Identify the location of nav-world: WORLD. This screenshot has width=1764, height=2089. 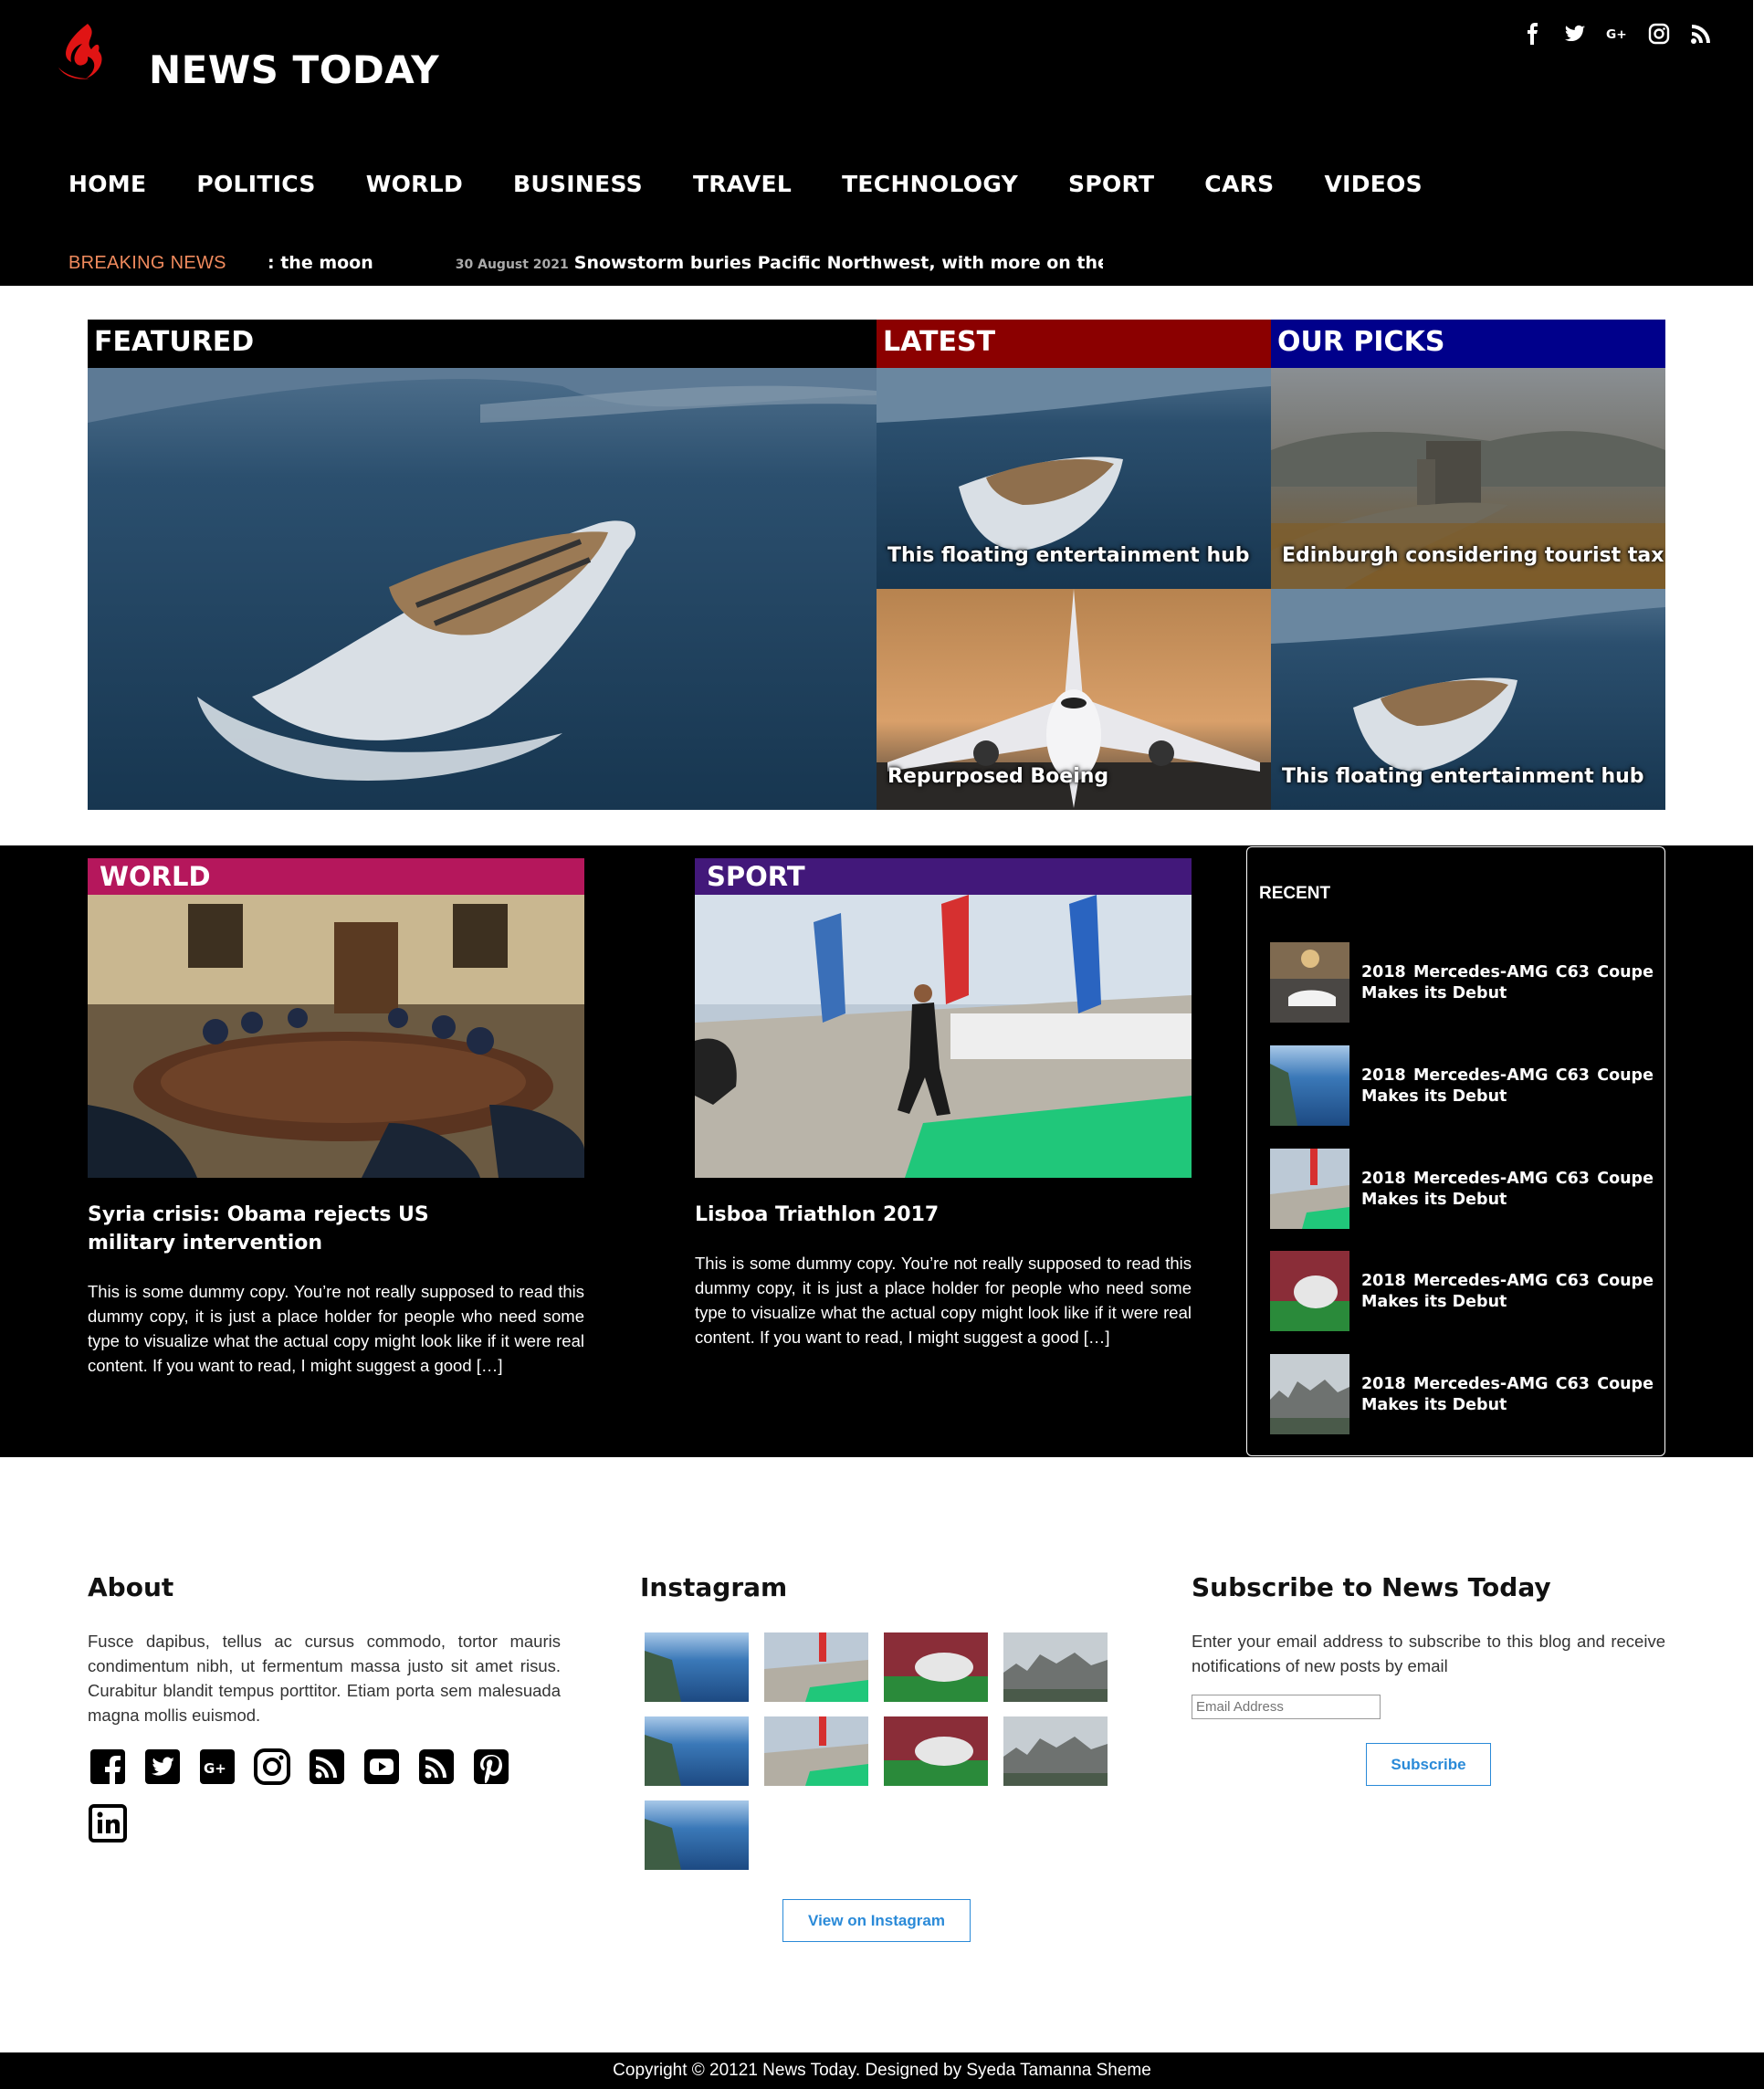
(415, 184).